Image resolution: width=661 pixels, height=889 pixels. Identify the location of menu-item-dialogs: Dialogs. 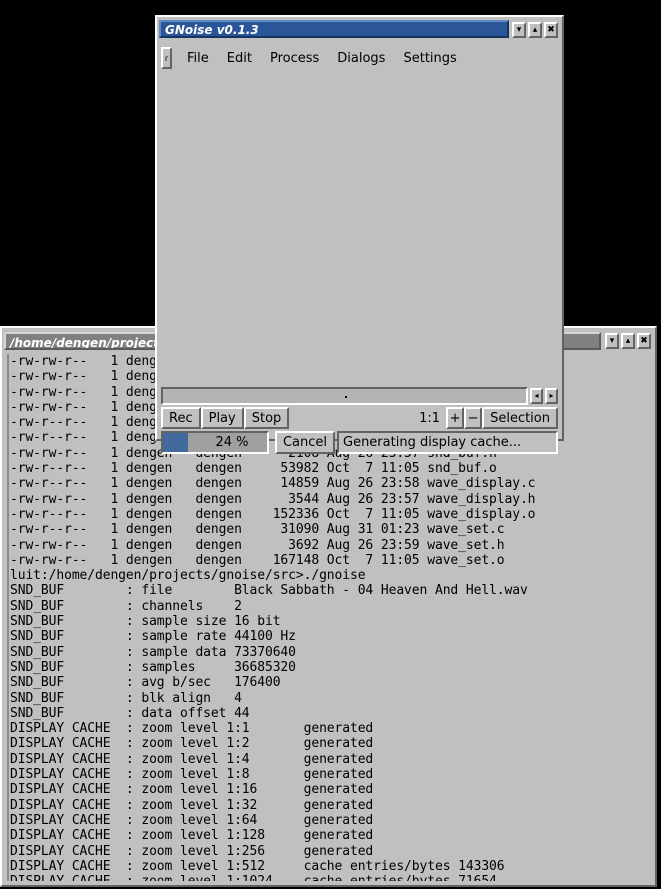
(361, 58).